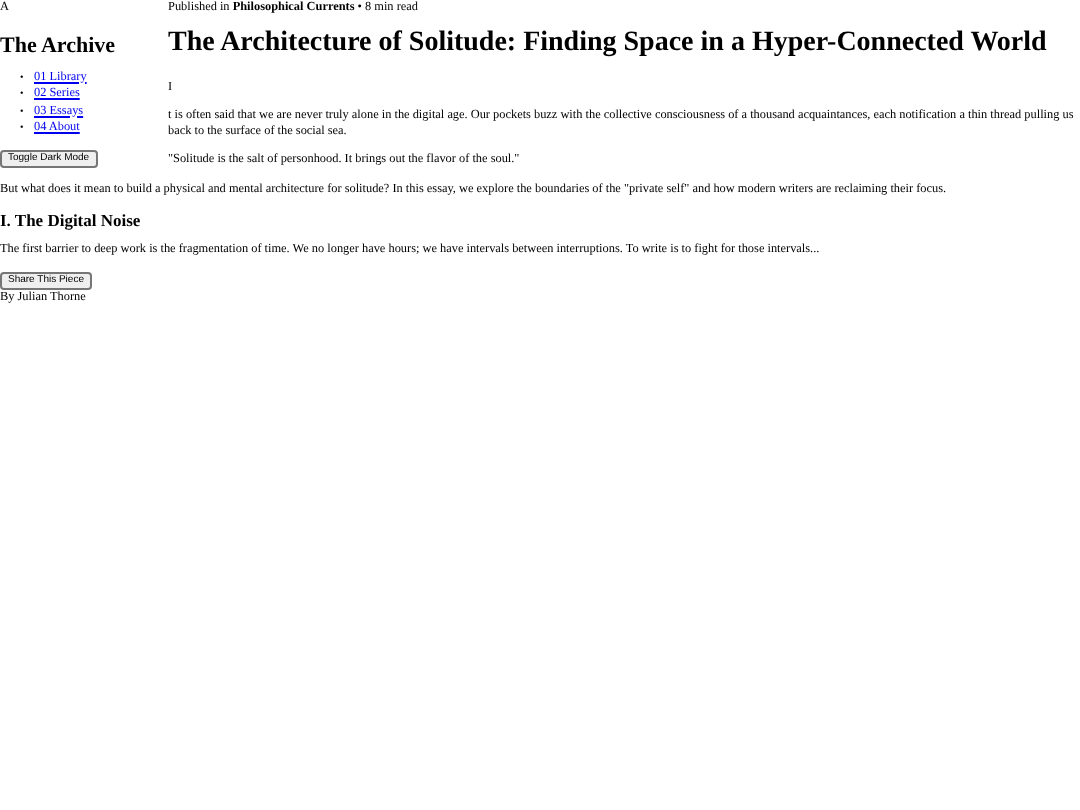 This screenshot has width=1080, height=810. What do you see at coordinates (59, 45) in the screenshot?
I see `sidebar-title: The Archive` at bounding box center [59, 45].